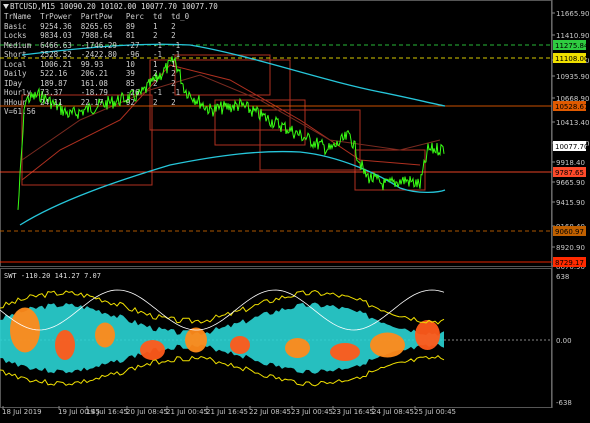  What do you see at coordinates (571, 59) in the screenshot?
I see `price-badge-label: 11108.00` at bounding box center [571, 59].